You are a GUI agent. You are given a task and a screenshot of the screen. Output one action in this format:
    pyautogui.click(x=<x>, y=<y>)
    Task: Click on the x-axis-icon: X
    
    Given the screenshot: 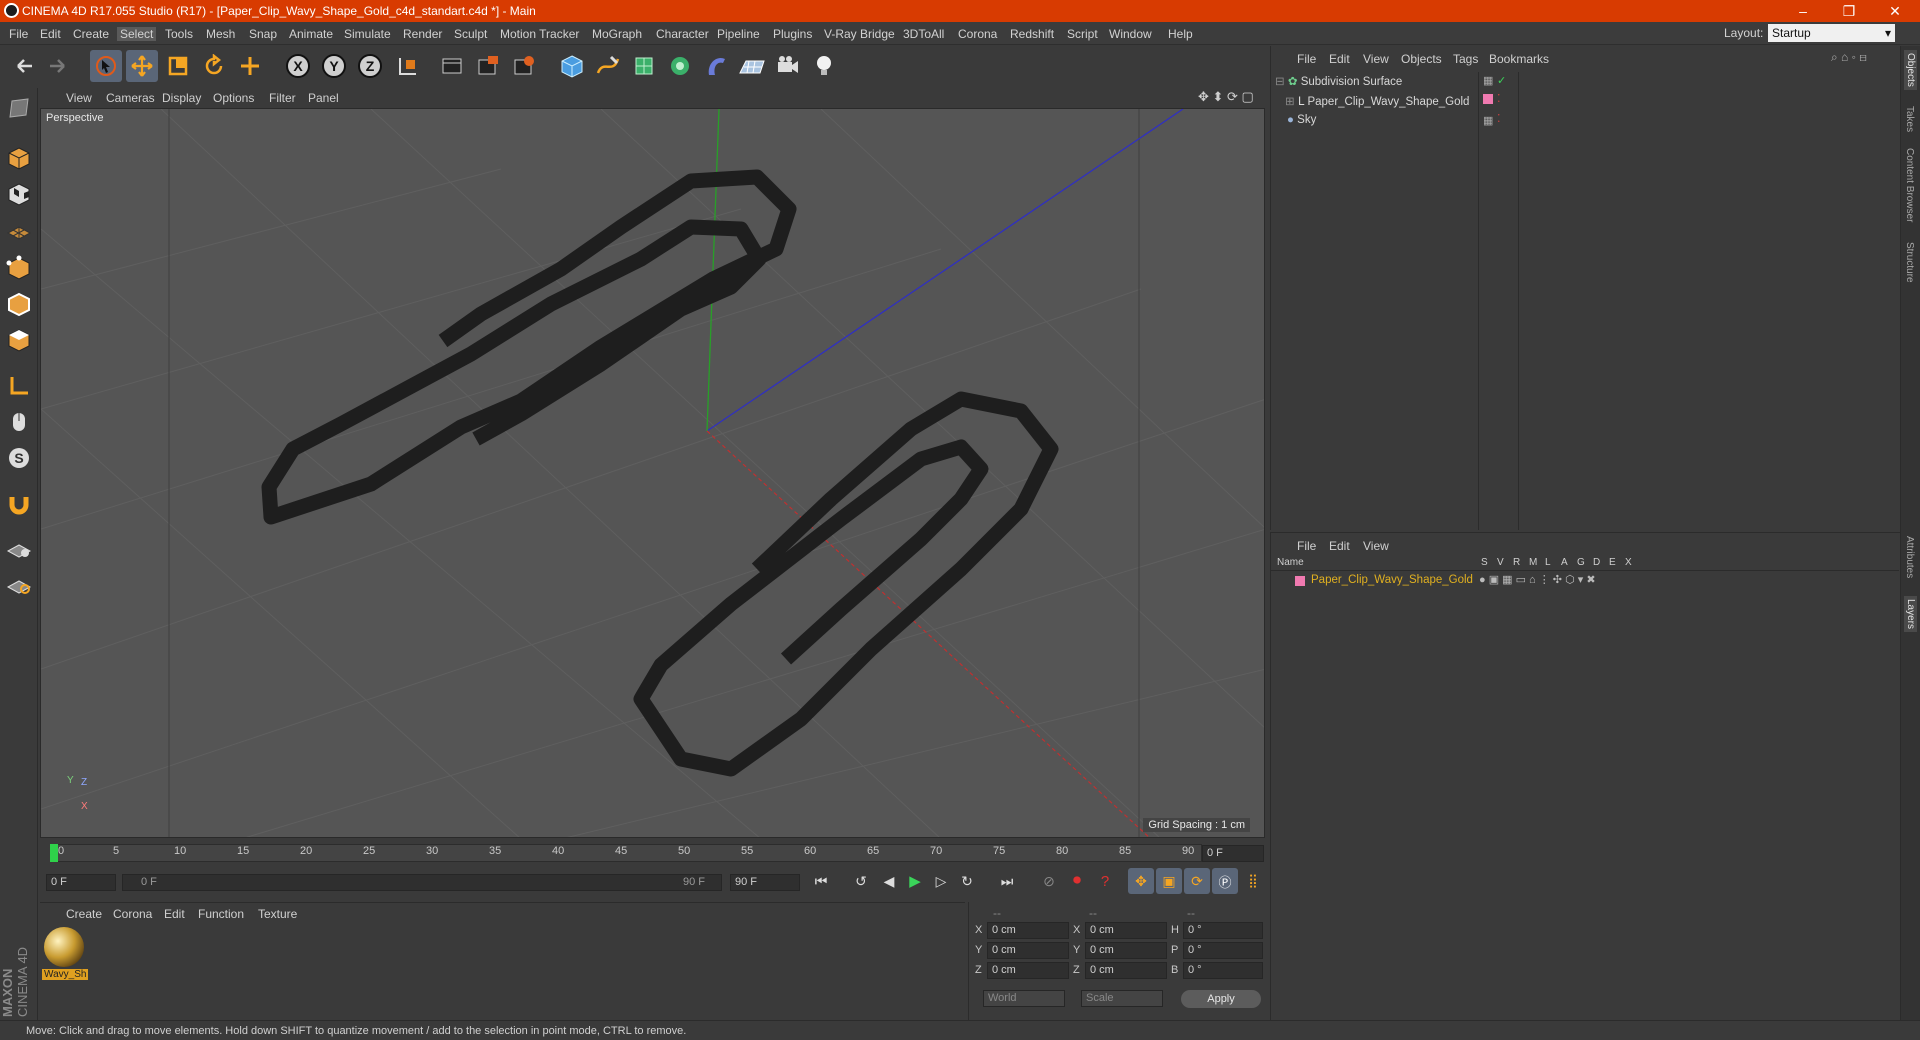 What is the action you would take?
    pyautogui.click(x=298, y=66)
    